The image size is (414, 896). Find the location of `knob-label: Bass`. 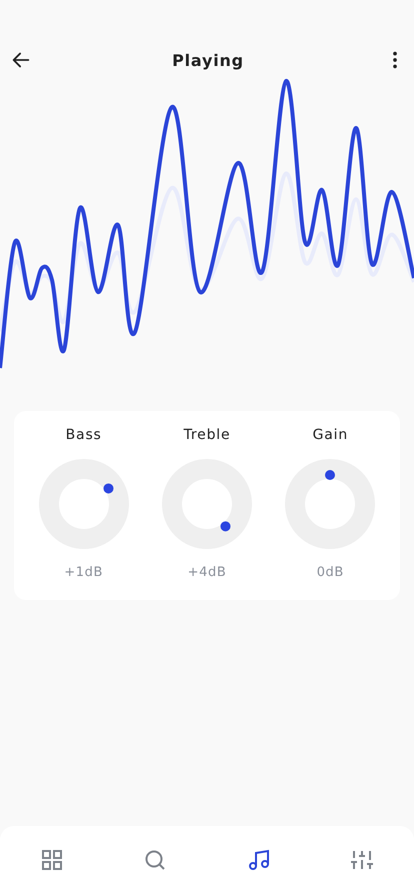

knob-label: Bass is located at coordinates (84, 435).